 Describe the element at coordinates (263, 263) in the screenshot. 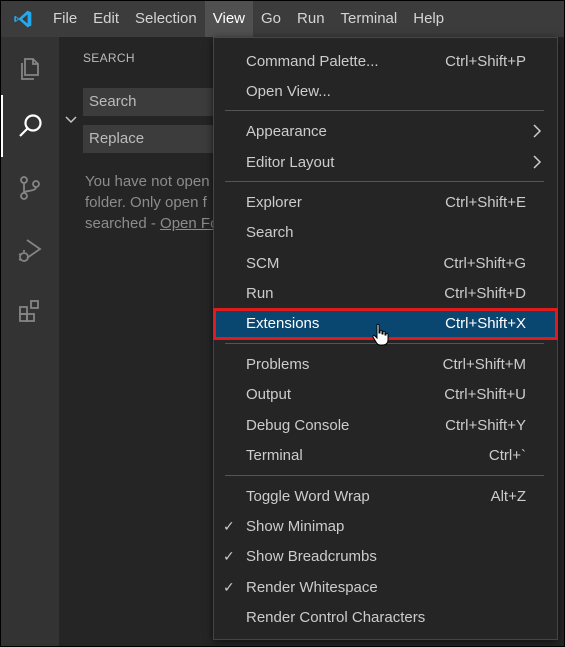

I see `menu-item-label: SCM` at that location.